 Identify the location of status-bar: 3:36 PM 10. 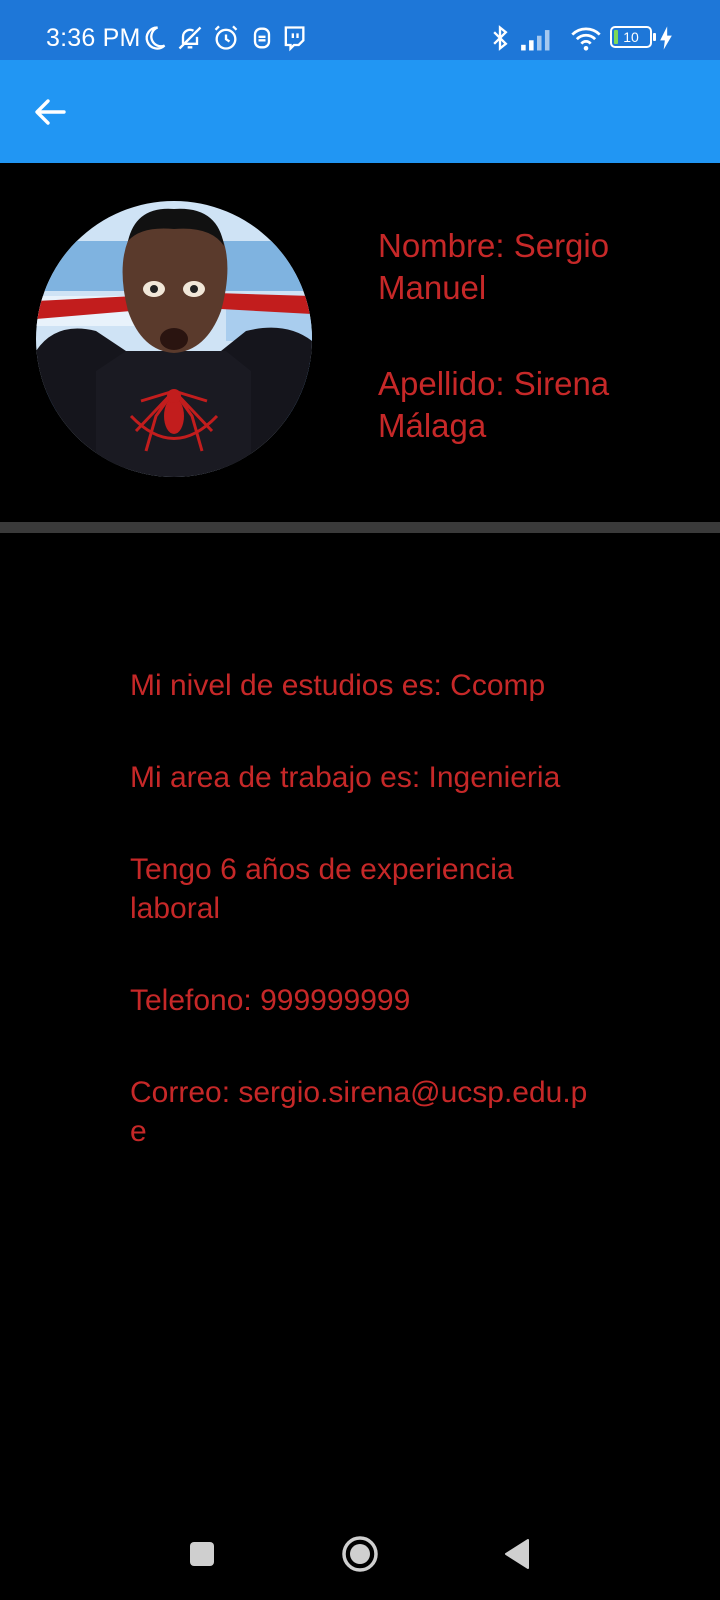
(360, 30).